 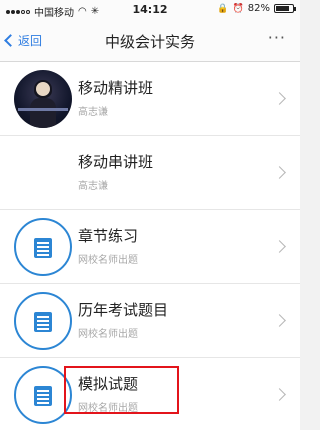 I want to click on battery-fill, so click(x=283, y=8).